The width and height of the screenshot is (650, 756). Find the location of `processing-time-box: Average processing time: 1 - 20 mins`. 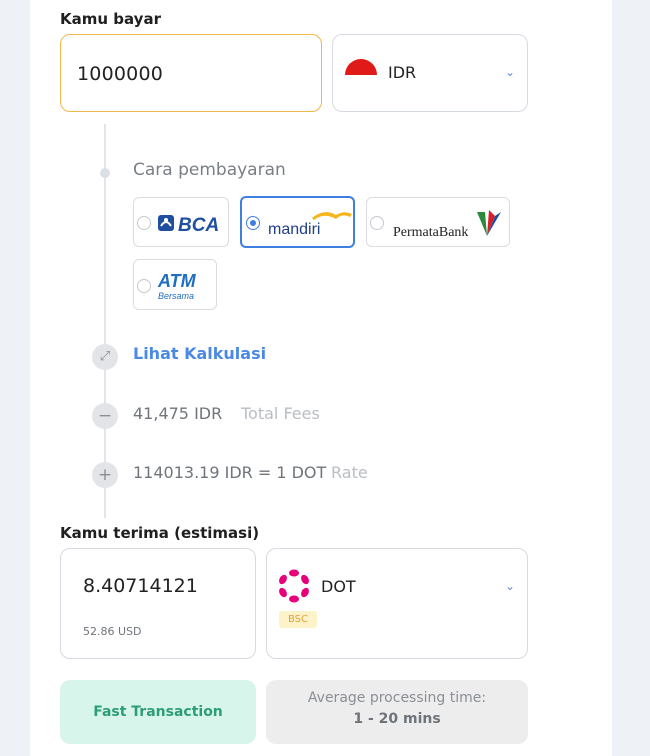

processing-time-box: Average processing time: 1 - 20 mins is located at coordinates (397, 712).